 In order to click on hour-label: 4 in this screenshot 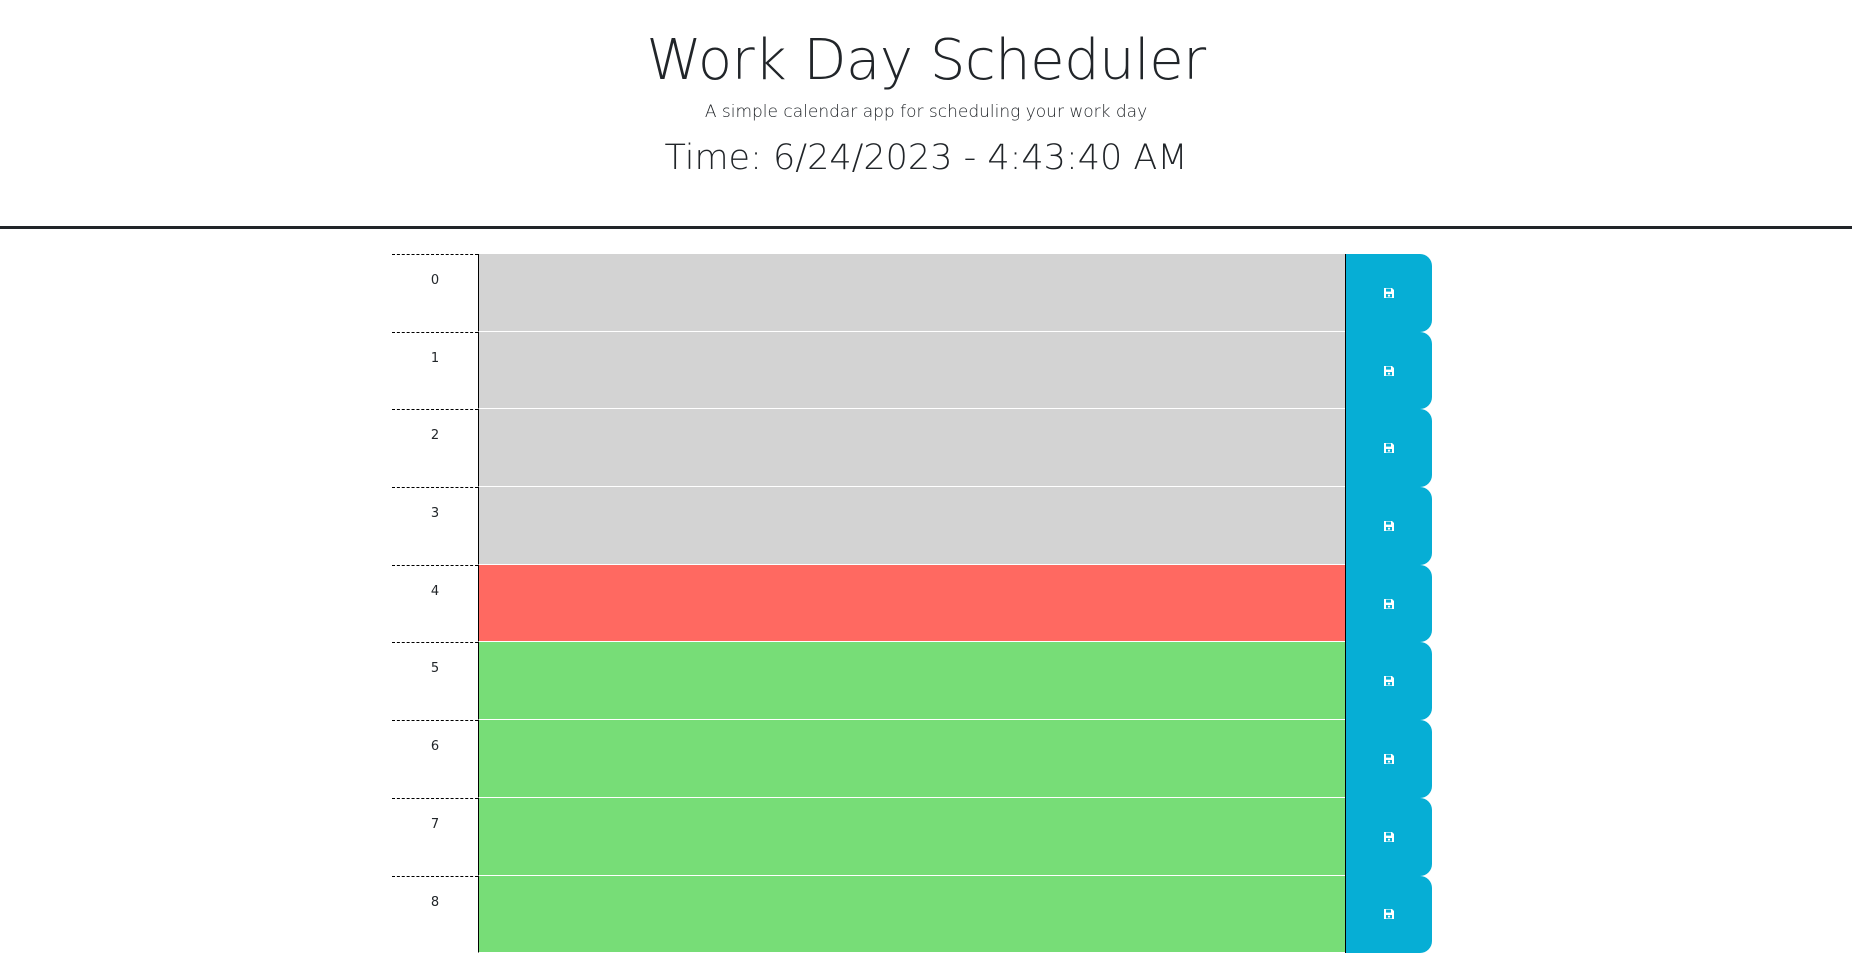, I will do `click(435, 604)`.